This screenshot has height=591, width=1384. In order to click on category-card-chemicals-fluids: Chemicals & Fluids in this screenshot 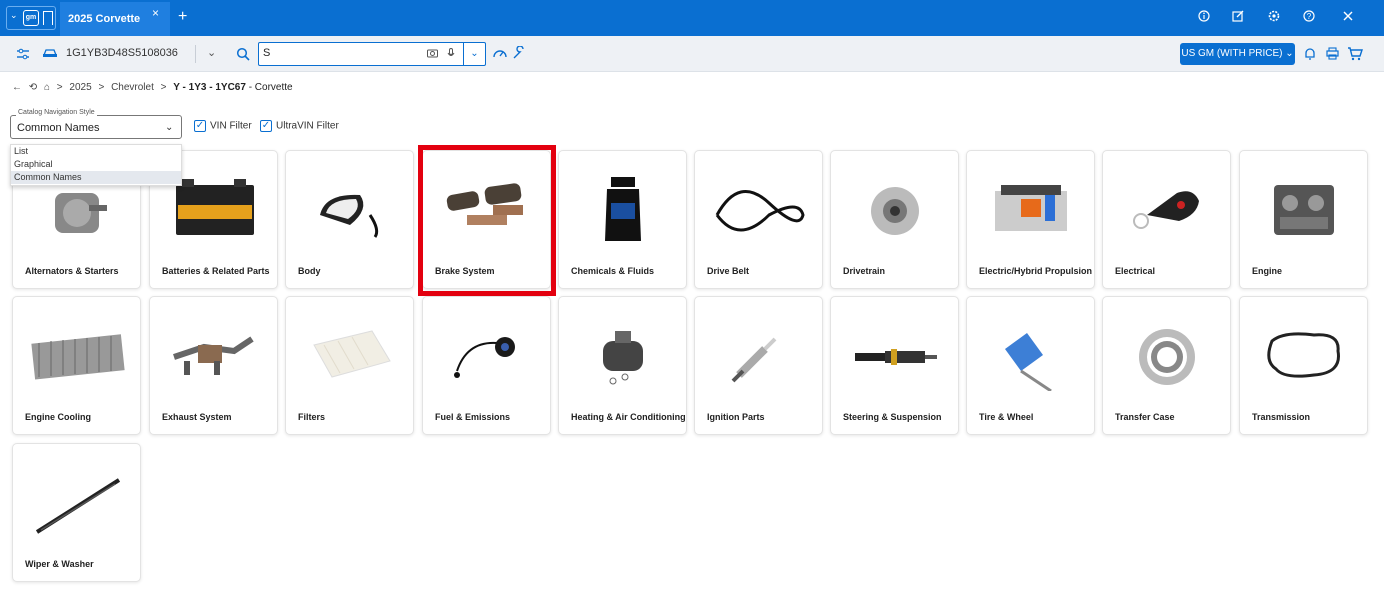, I will do `click(622, 219)`.